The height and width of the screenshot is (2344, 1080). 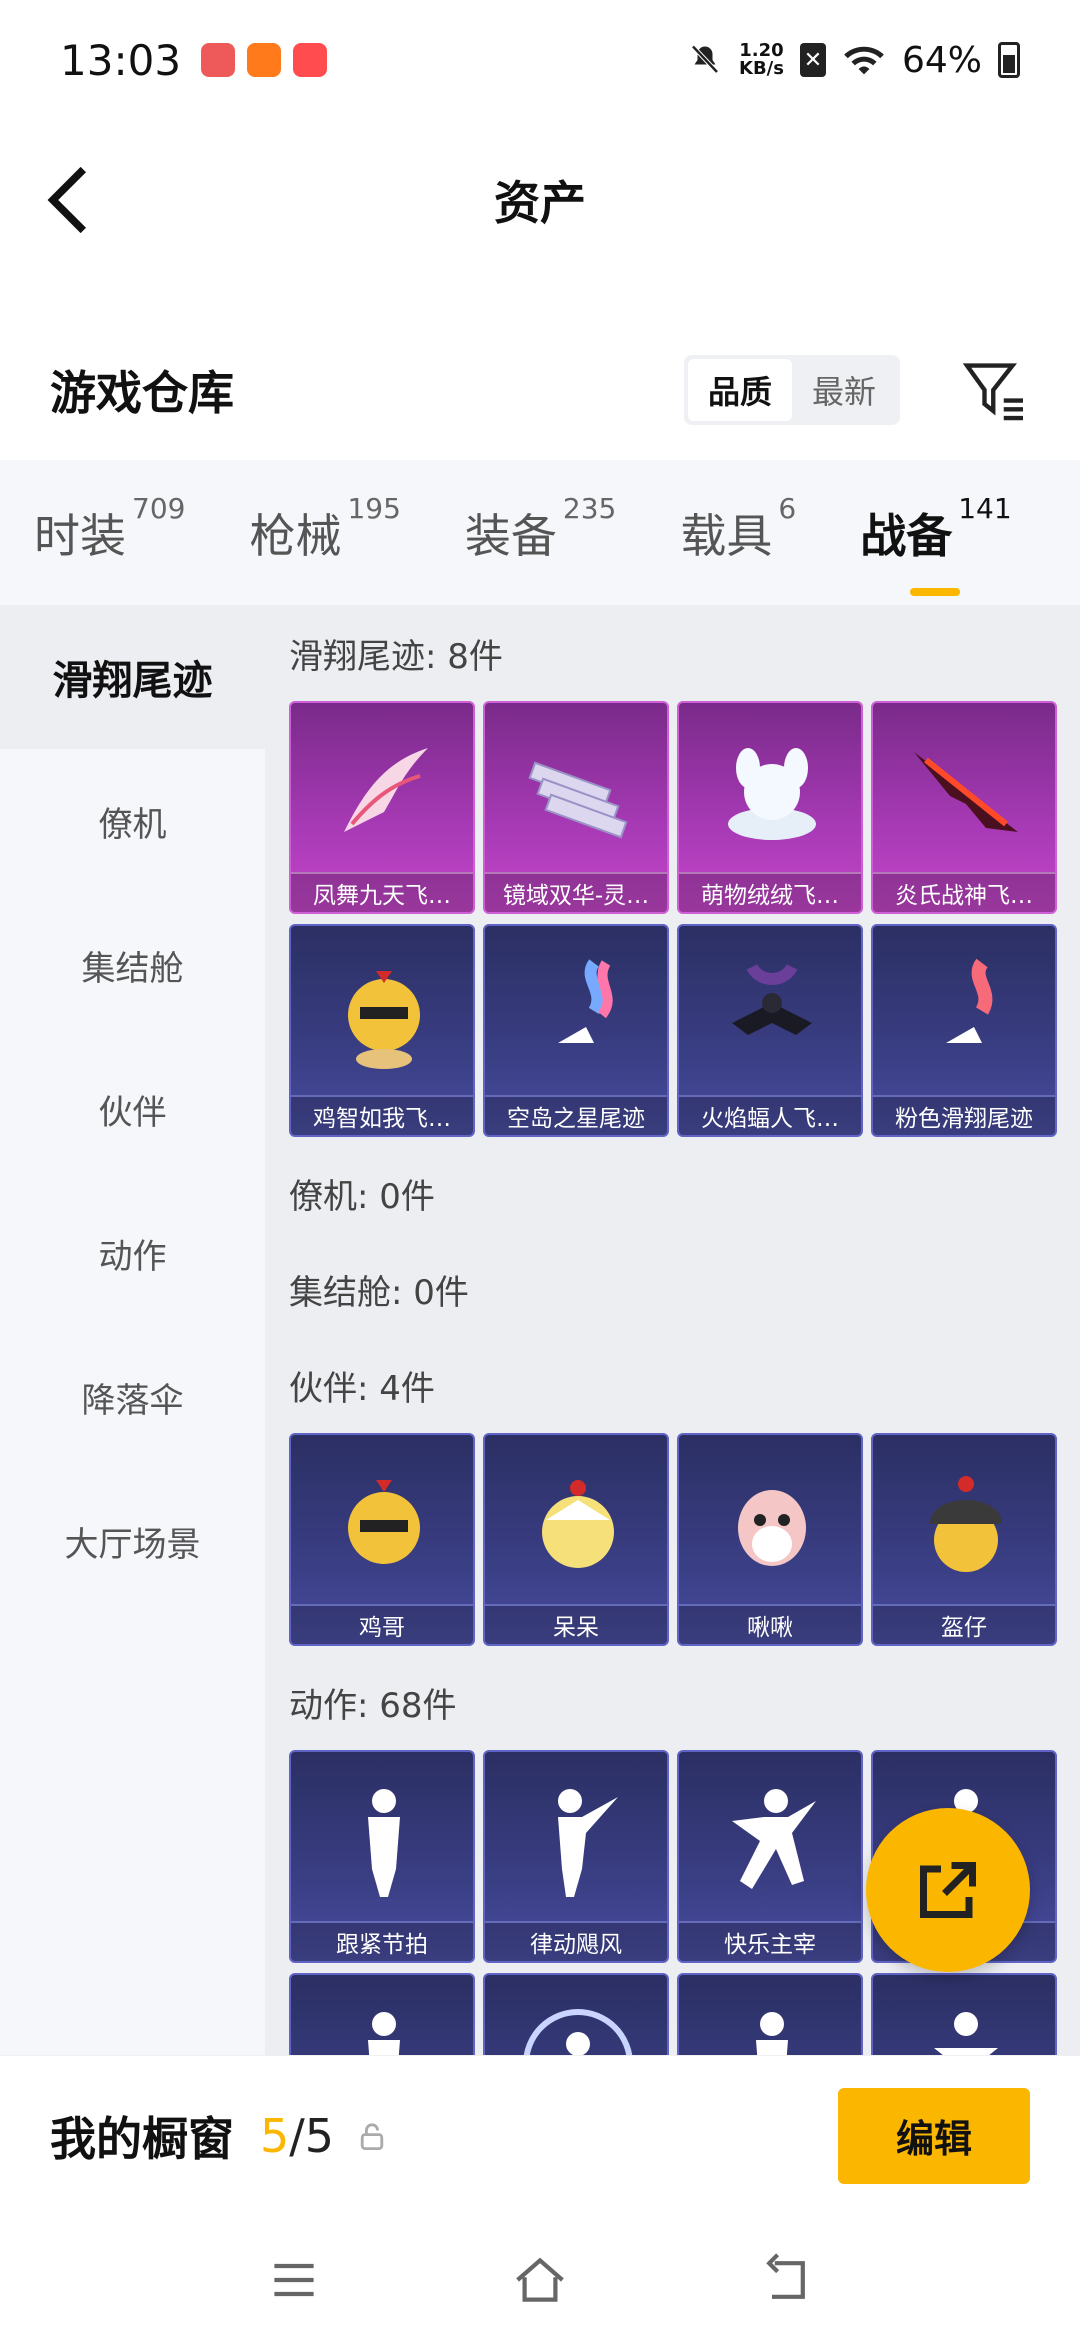 I want to click on showcase-count: 5/5, so click(x=297, y=2136).